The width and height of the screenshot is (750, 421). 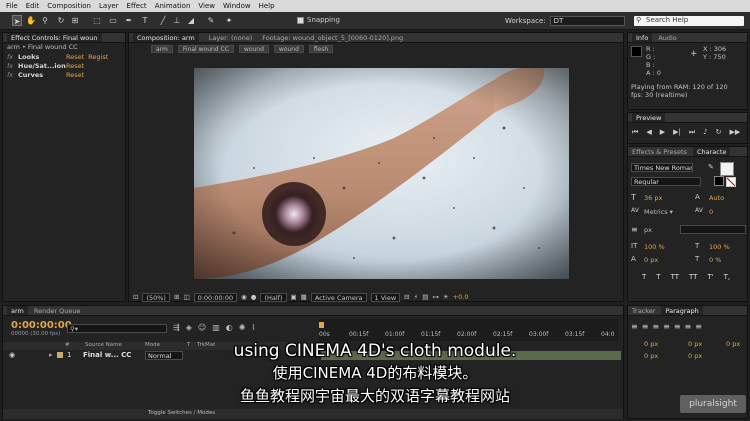 I want to click on all-caps-button: TT, so click(x=675, y=277).